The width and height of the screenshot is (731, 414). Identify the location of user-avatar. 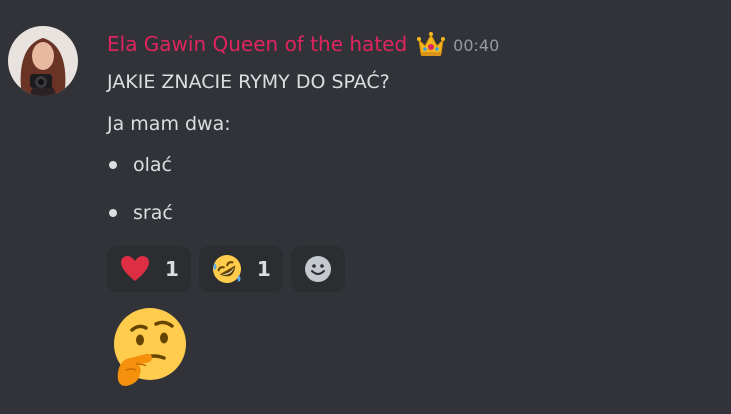
(43, 61).